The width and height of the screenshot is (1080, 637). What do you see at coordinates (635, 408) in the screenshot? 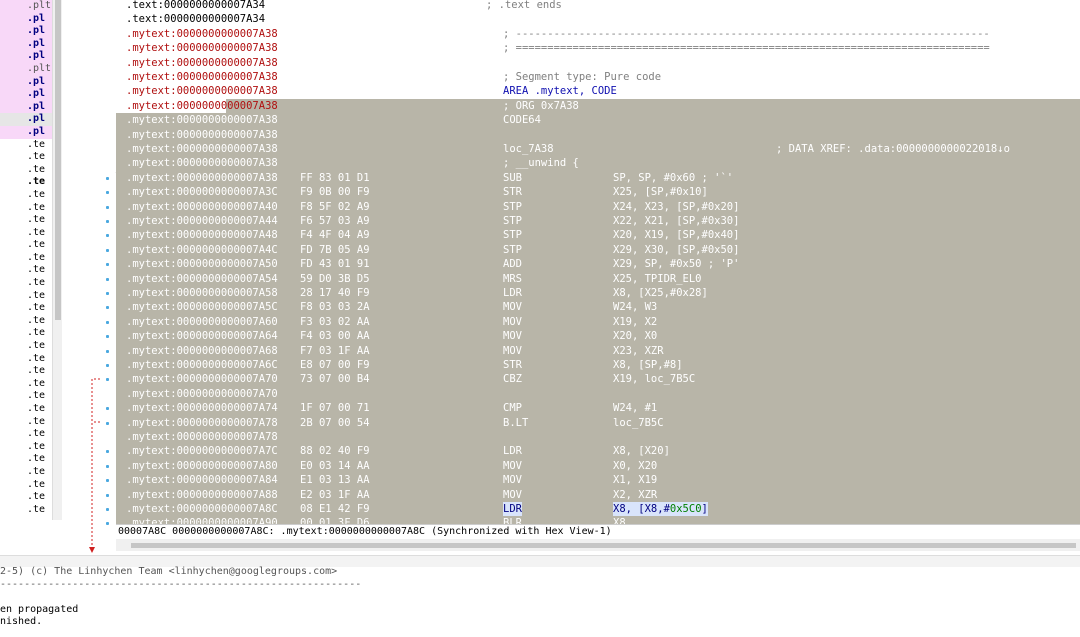
I see `operands: W24, #1` at bounding box center [635, 408].